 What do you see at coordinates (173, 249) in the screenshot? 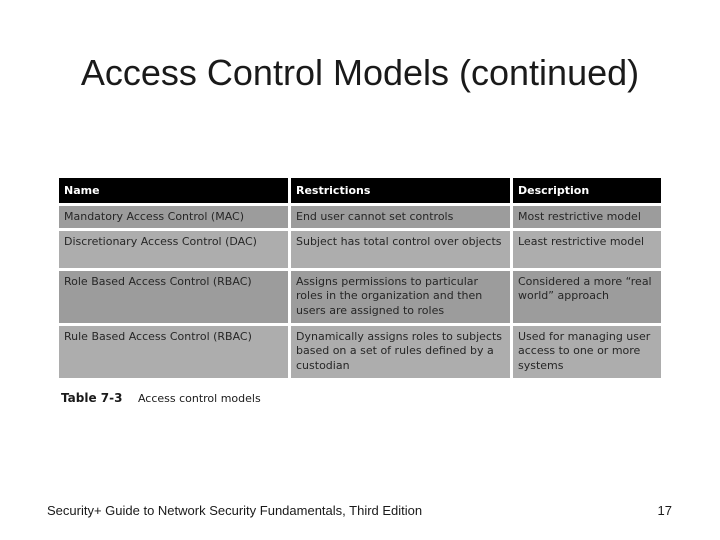
I see `cell-name: Discretionary Access Control (DAC)` at bounding box center [173, 249].